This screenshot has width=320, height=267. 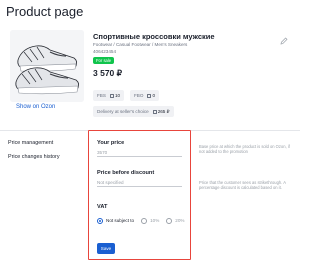 What do you see at coordinates (106, 248) in the screenshot?
I see `save-button: Save` at bounding box center [106, 248].